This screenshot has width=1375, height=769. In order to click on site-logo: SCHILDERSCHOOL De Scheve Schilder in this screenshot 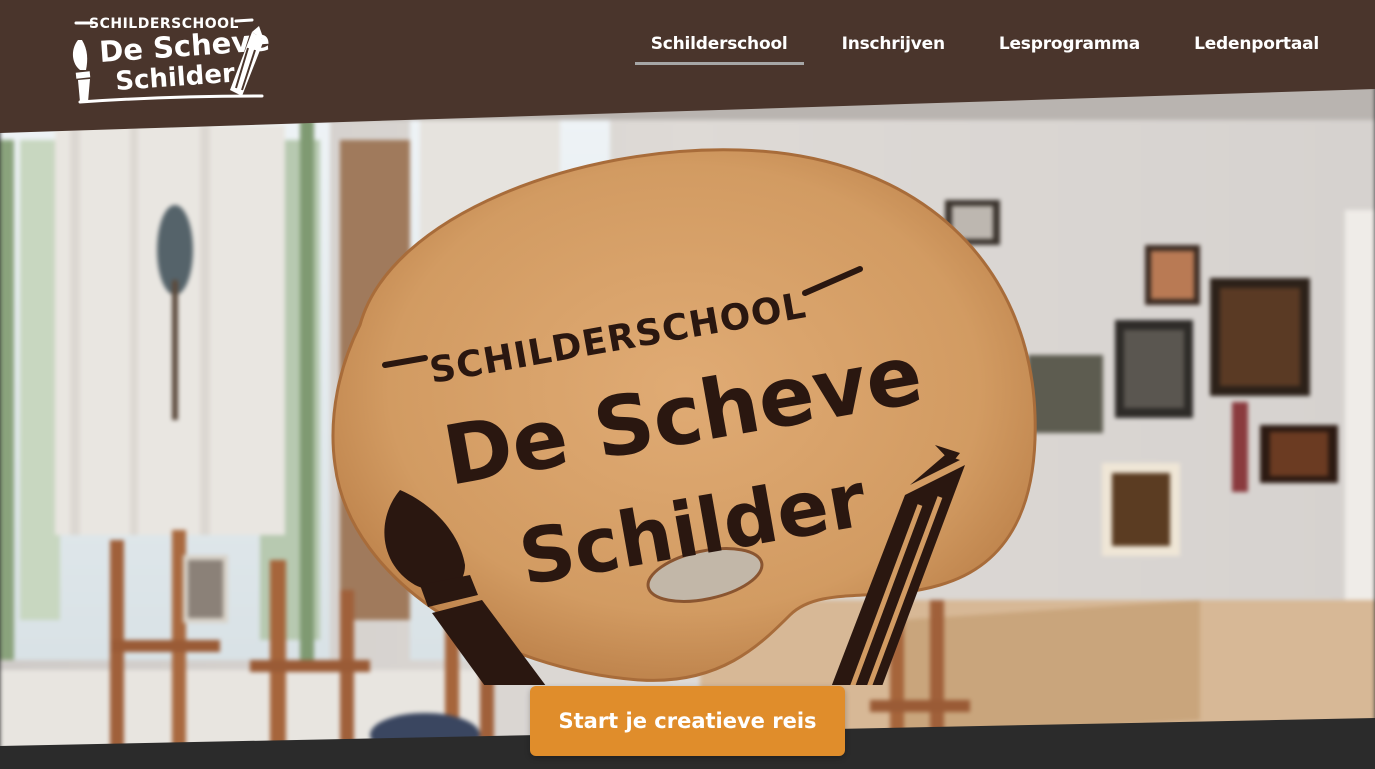, I will do `click(169, 59)`.